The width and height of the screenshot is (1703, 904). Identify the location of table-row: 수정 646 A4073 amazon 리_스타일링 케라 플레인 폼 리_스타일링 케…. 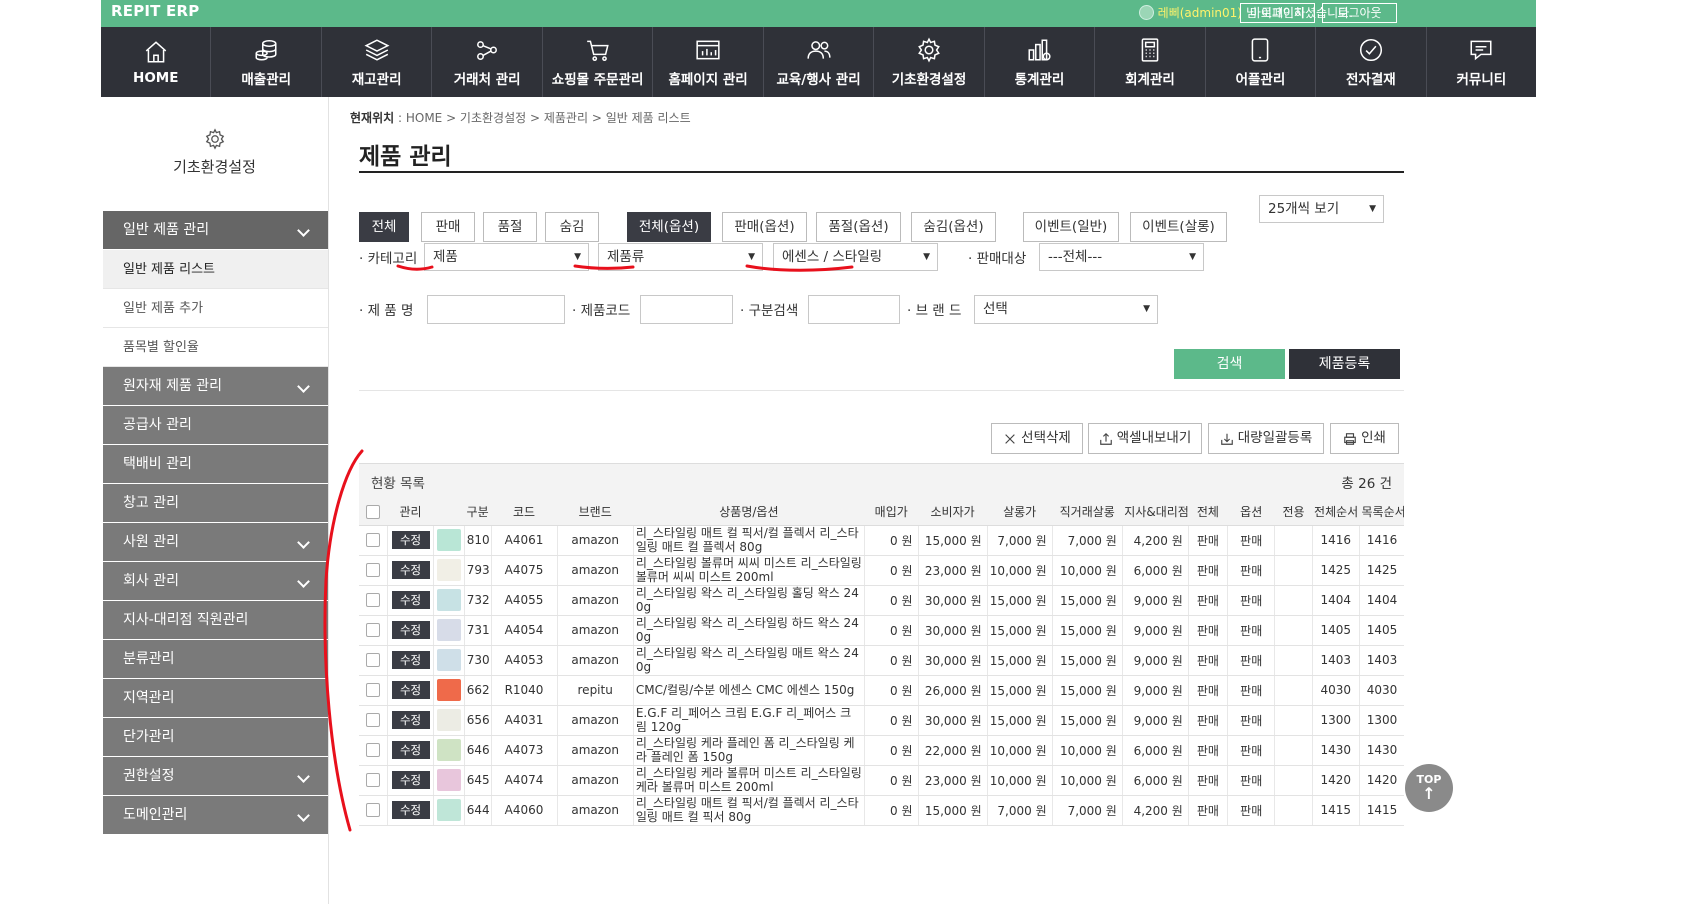
(881, 750).